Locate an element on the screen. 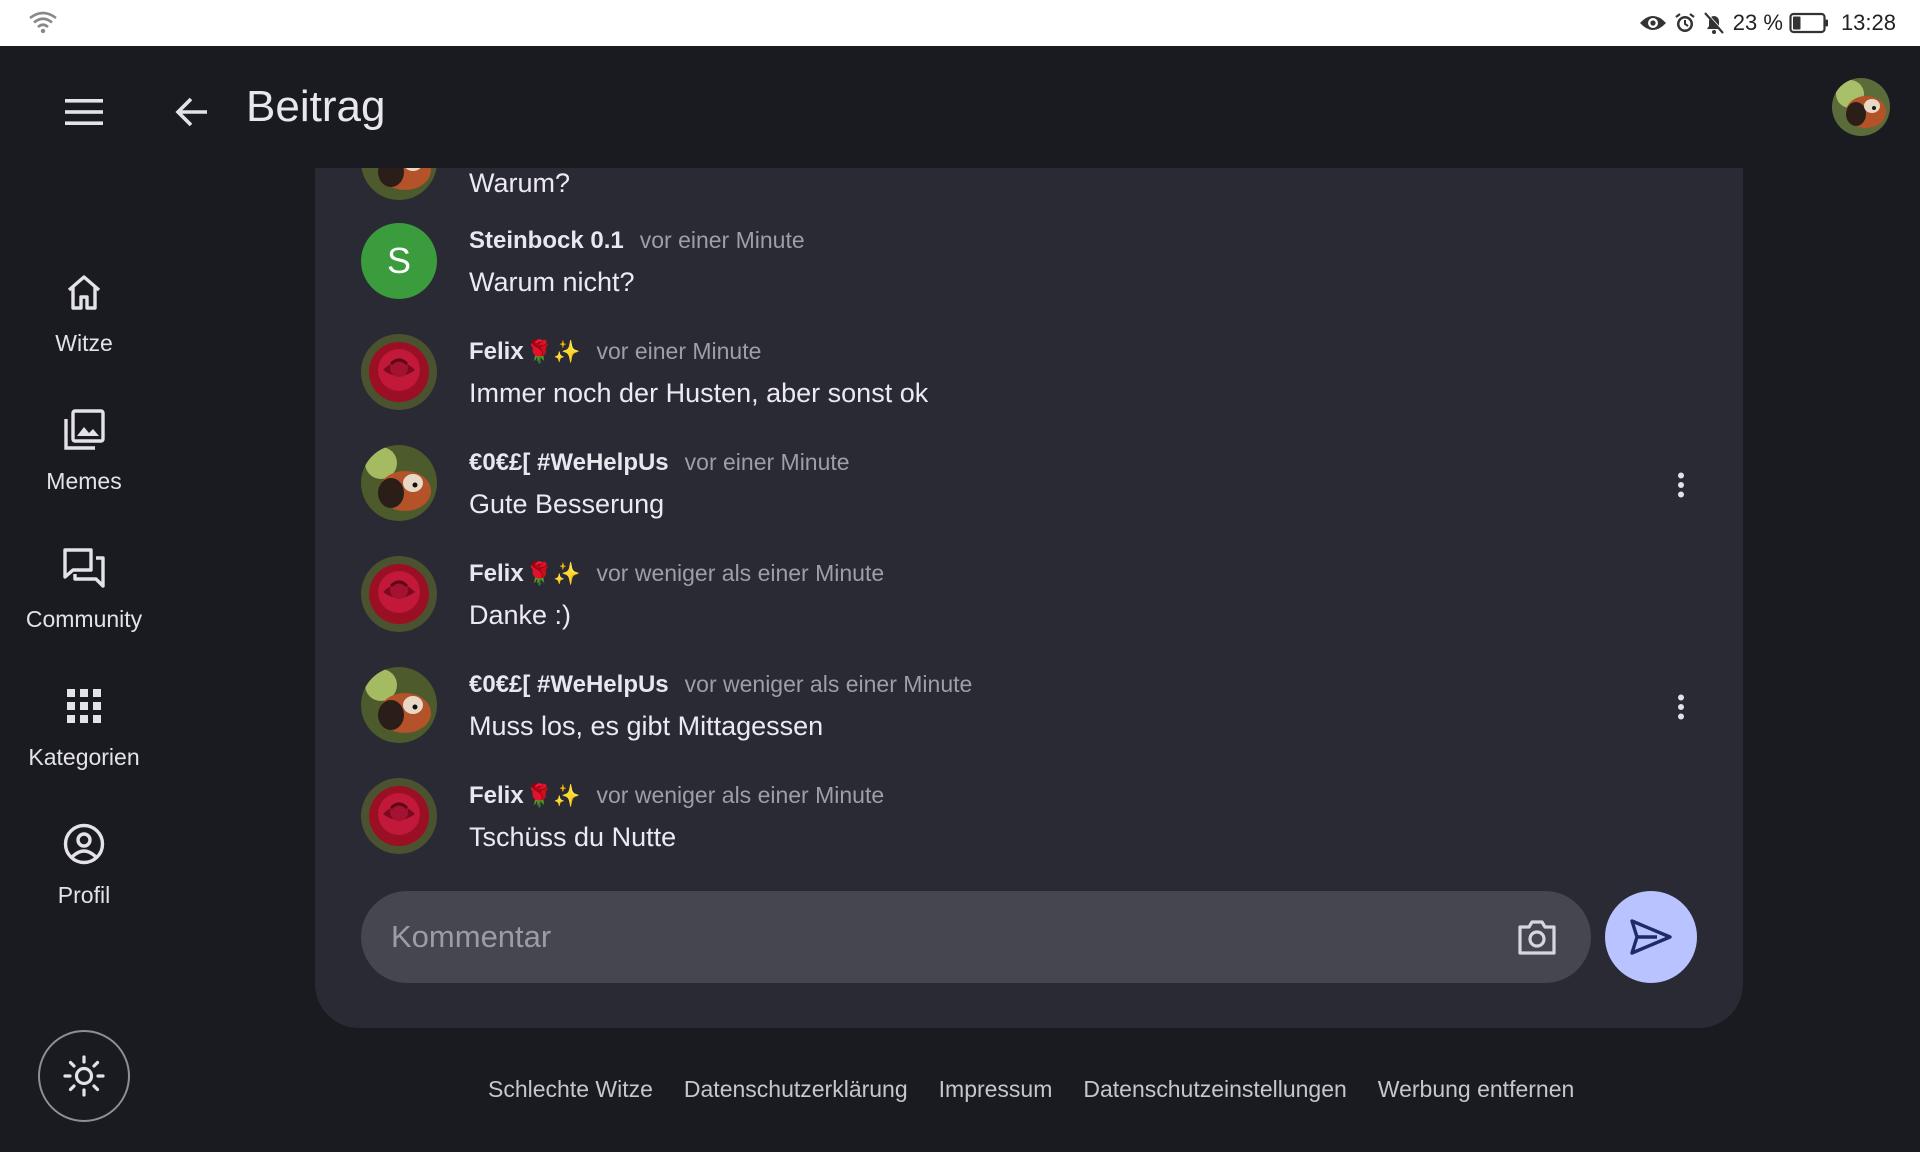 This screenshot has height=1152, width=1920. comment-text: Immer noch der Husten, aber sonst ok is located at coordinates (699, 393).